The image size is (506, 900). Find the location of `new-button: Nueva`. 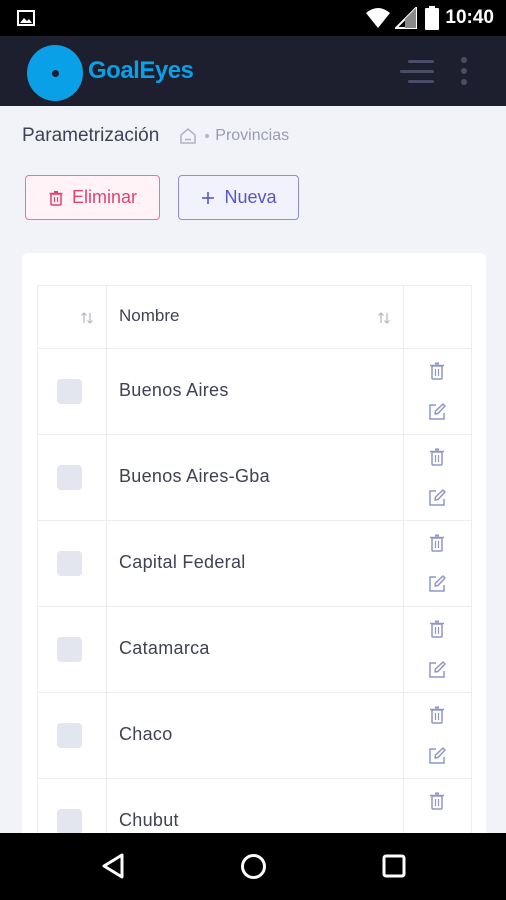

new-button: Nueva is located at coordinates (238, 197).